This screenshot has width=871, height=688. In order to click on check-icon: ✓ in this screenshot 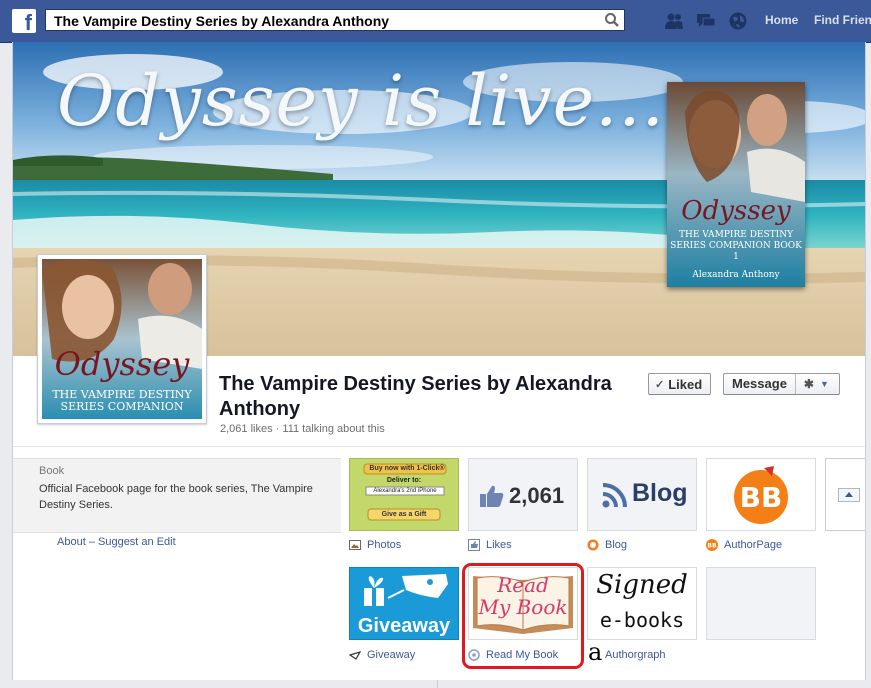, I will do `click(660, 384)`.